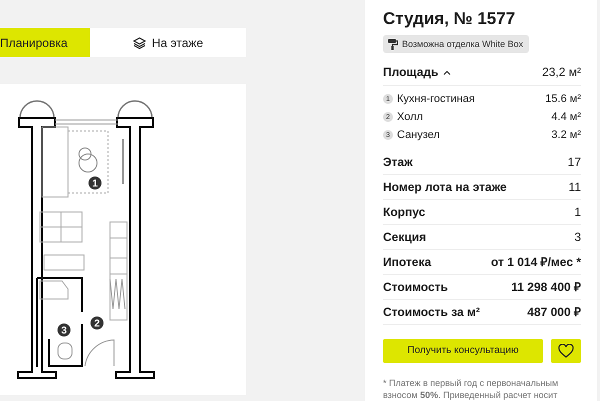  Describe the element at coordinates (554, 312) in the screenshot. I see `detail-value: 487 000 ₽` at that location.